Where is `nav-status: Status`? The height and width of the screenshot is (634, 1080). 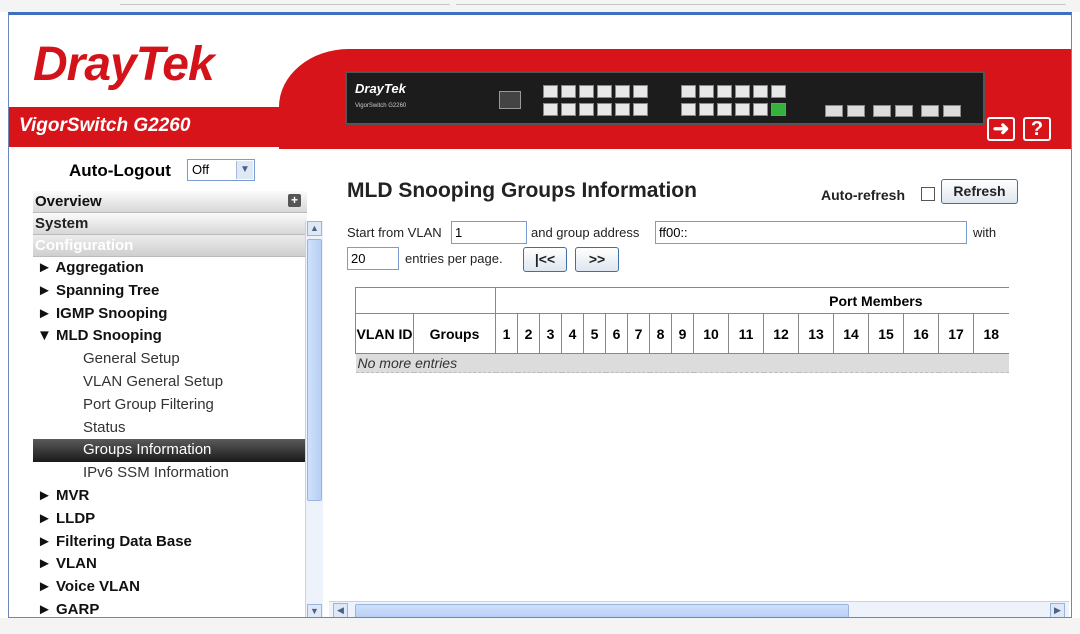 nav-status: Status is located at coordinates (170, 428).